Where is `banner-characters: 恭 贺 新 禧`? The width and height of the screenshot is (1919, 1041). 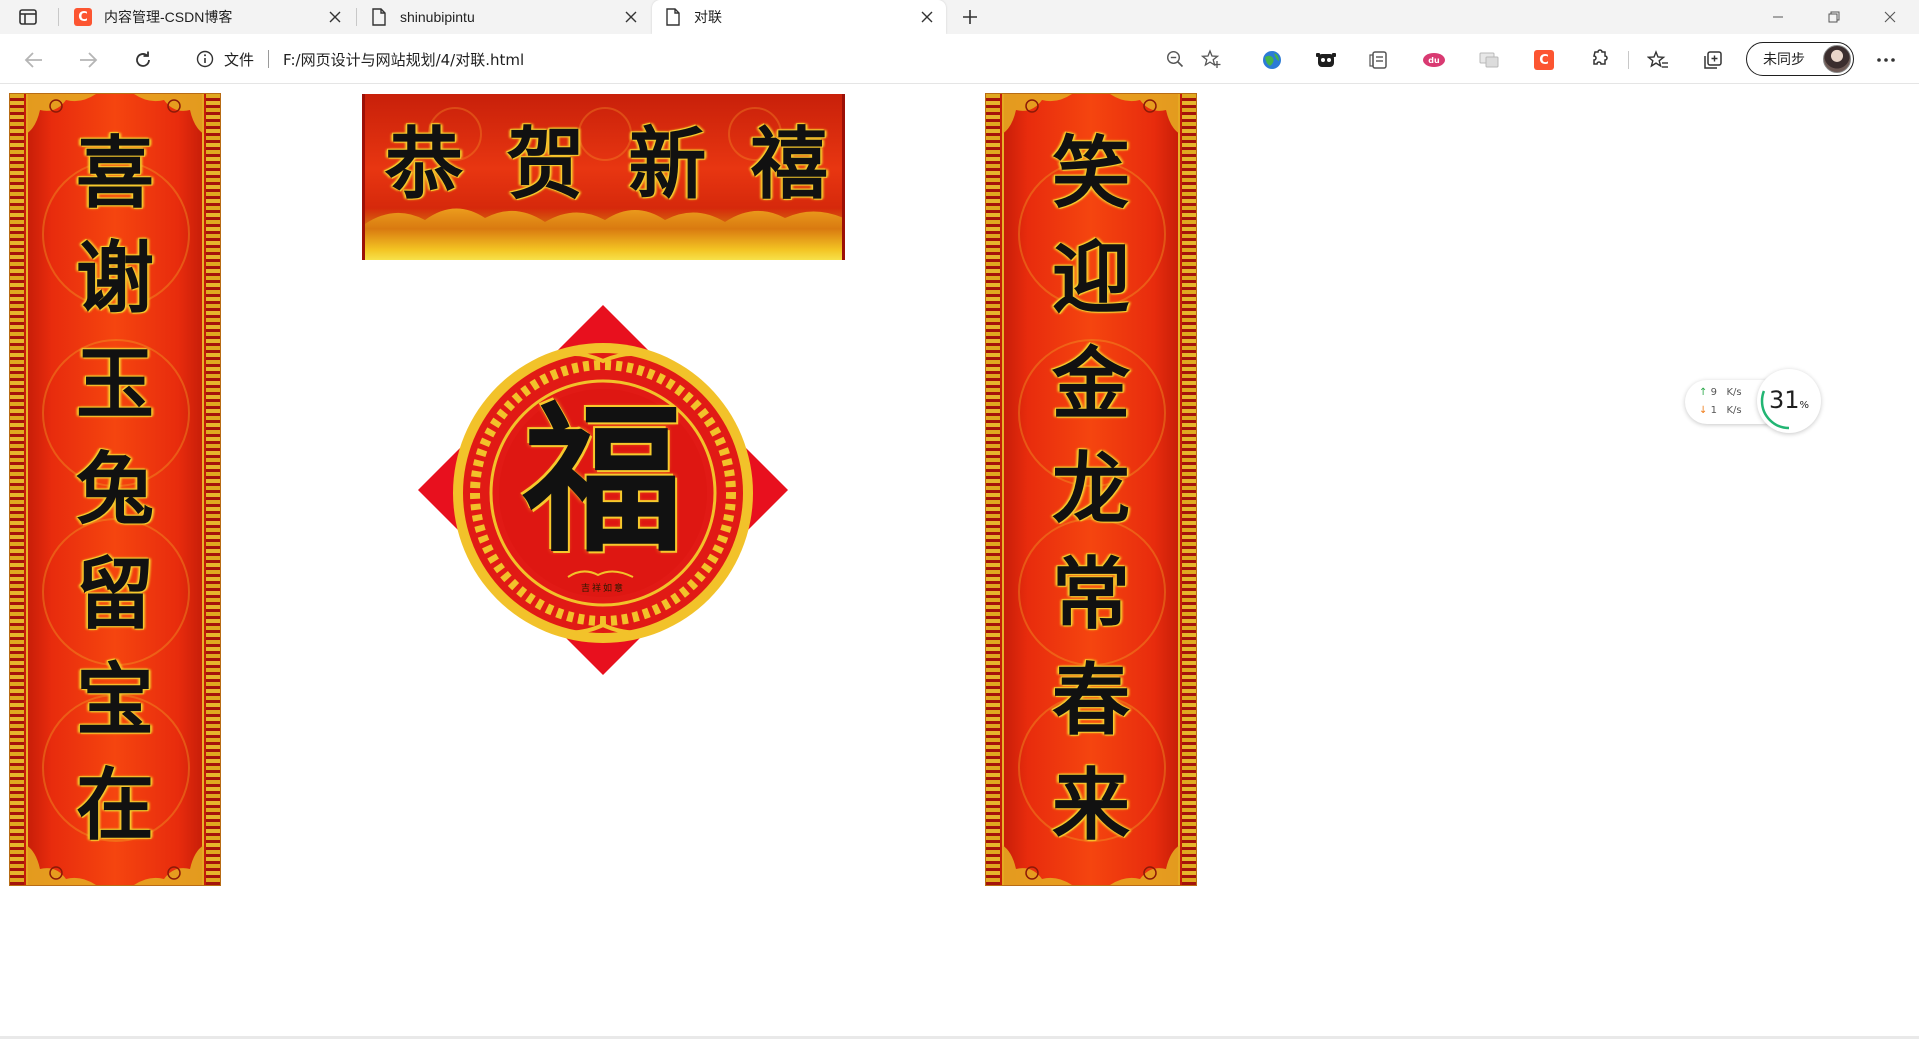 banner-characters: 恭 贺 新 禧 is located at coordinates (606, 165).